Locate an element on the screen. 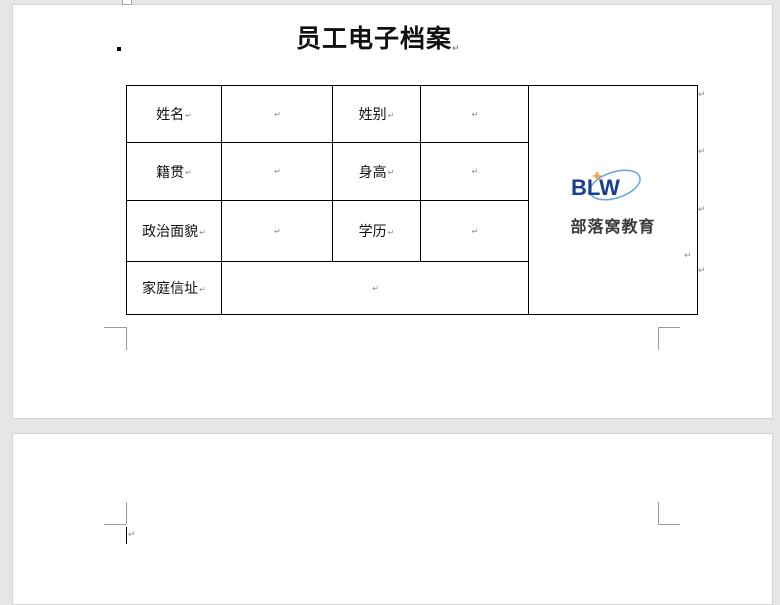 Image resolution: width=780 pixels, height=605 pixels. name-label-cell: 姓名↵ is located at coordinates (174, 114).